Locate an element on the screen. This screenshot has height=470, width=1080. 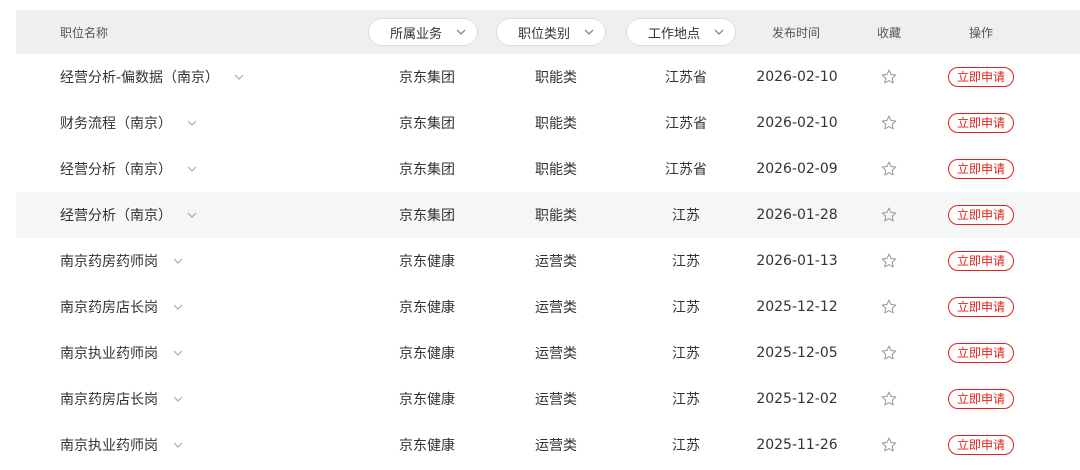
job-title: 南京药房药师岗 is located at coordinates (109, 261).